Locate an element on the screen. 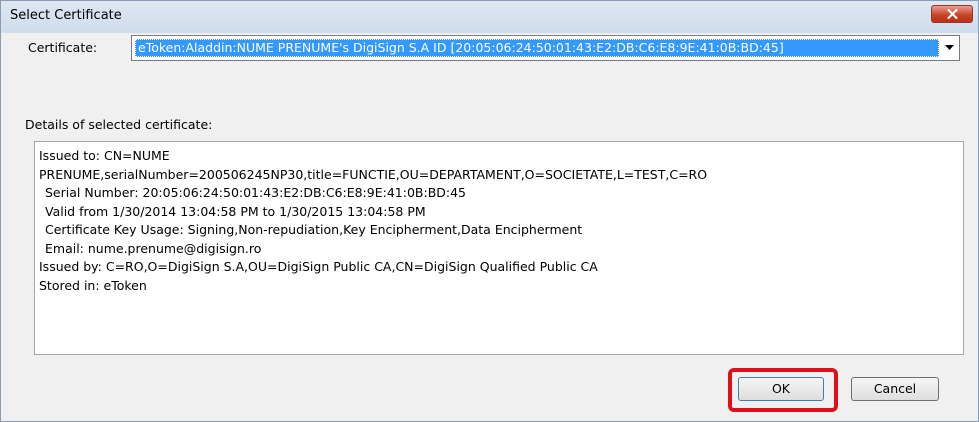 The width and height of the screenshot is (979, 422). close-icon is located at coordinates (952, 14).